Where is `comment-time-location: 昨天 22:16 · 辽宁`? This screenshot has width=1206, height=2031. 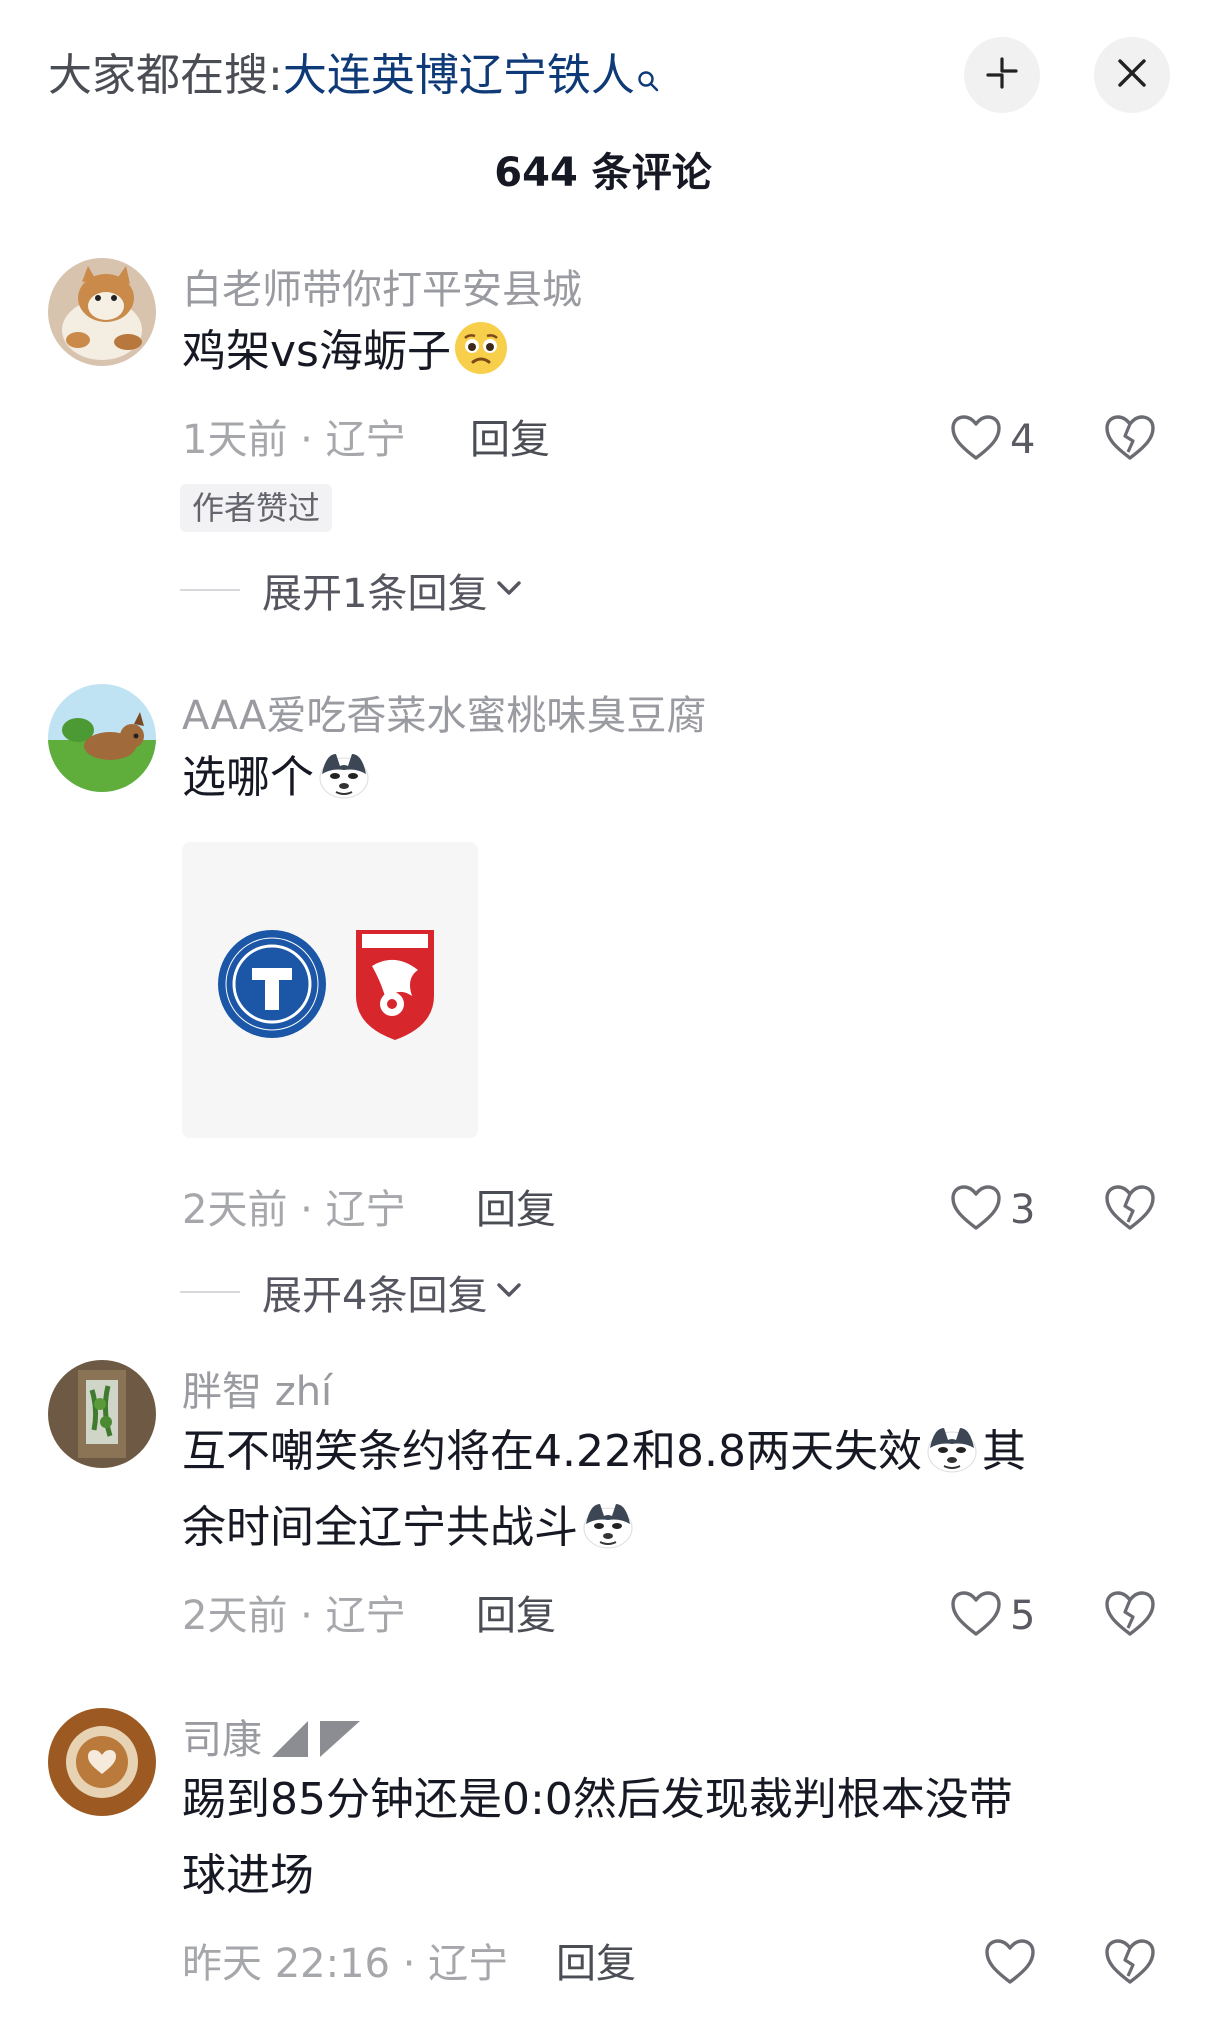 comment-time-location: 昨天 22:16 · 辽宁 is located at coordinates (345, 1964).